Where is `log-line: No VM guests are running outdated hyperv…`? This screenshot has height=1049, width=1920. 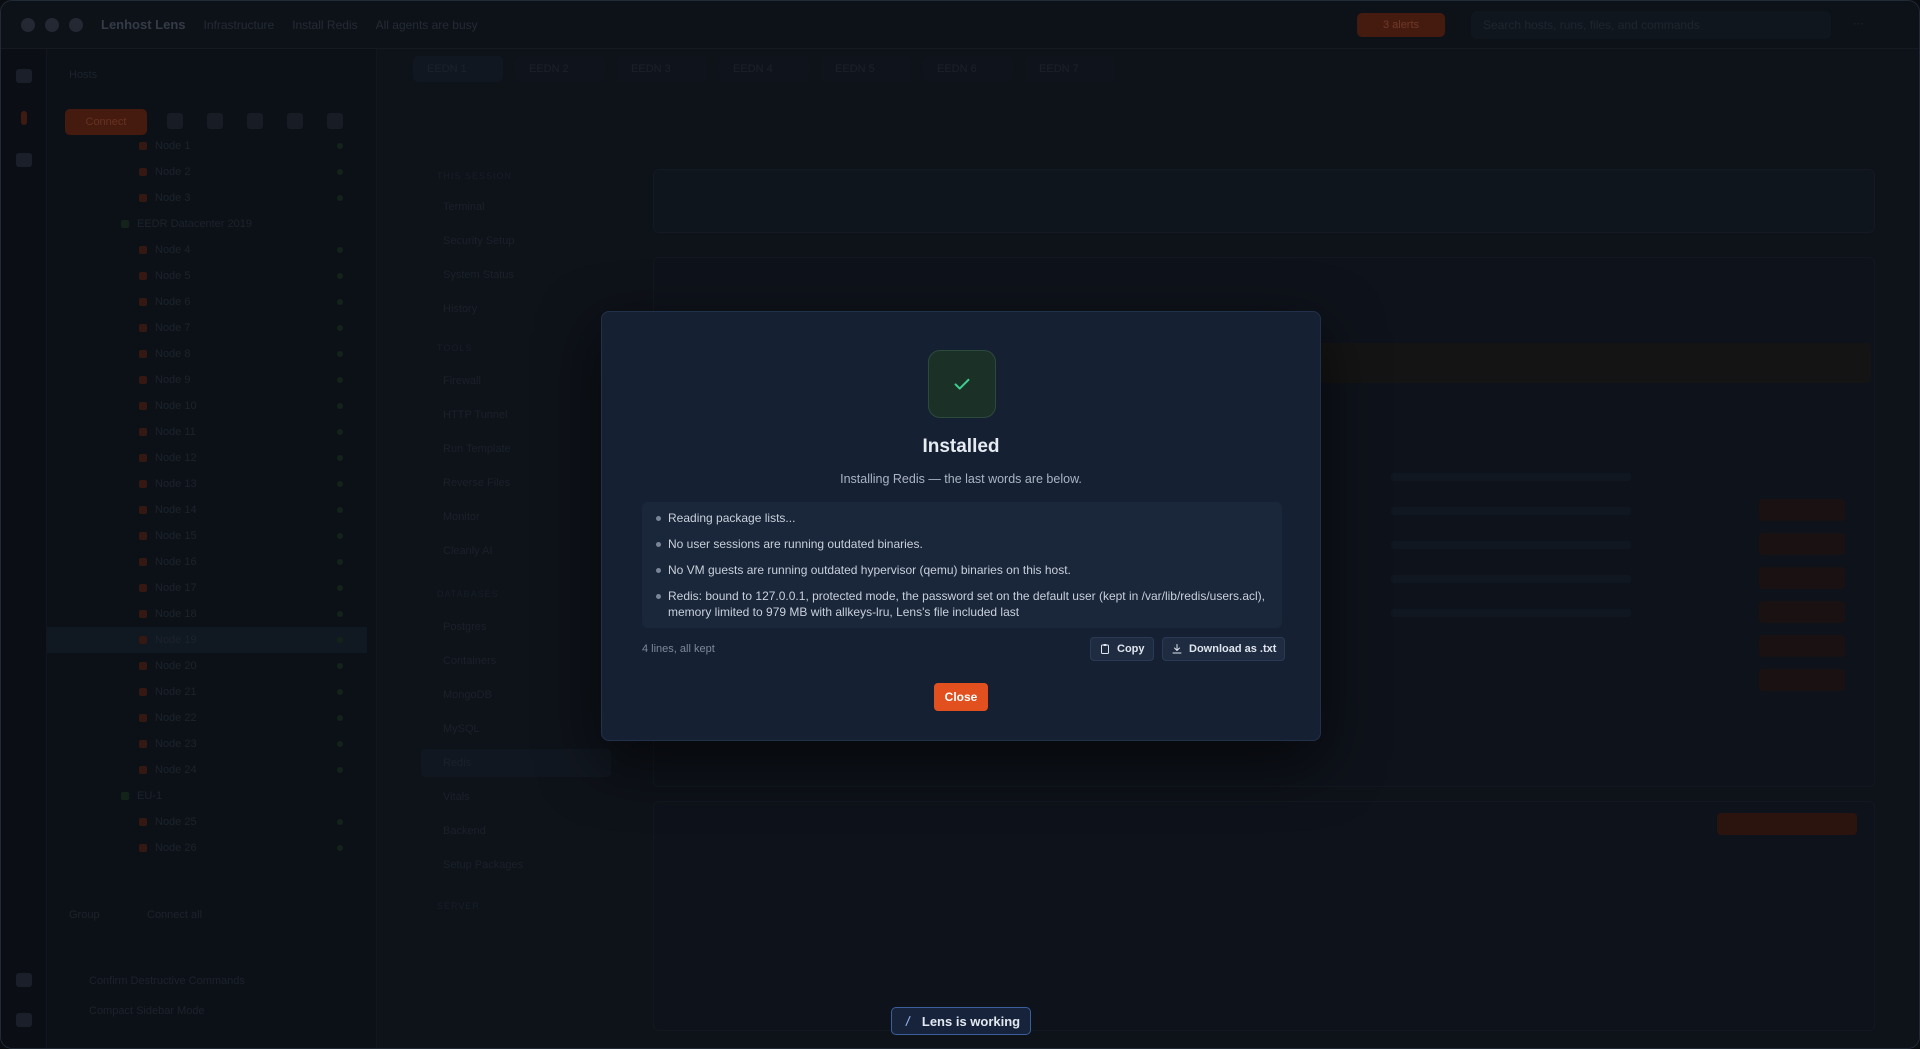 log-line: No VM guests are running outdated hyperv… is located at coordinates (962, 570).